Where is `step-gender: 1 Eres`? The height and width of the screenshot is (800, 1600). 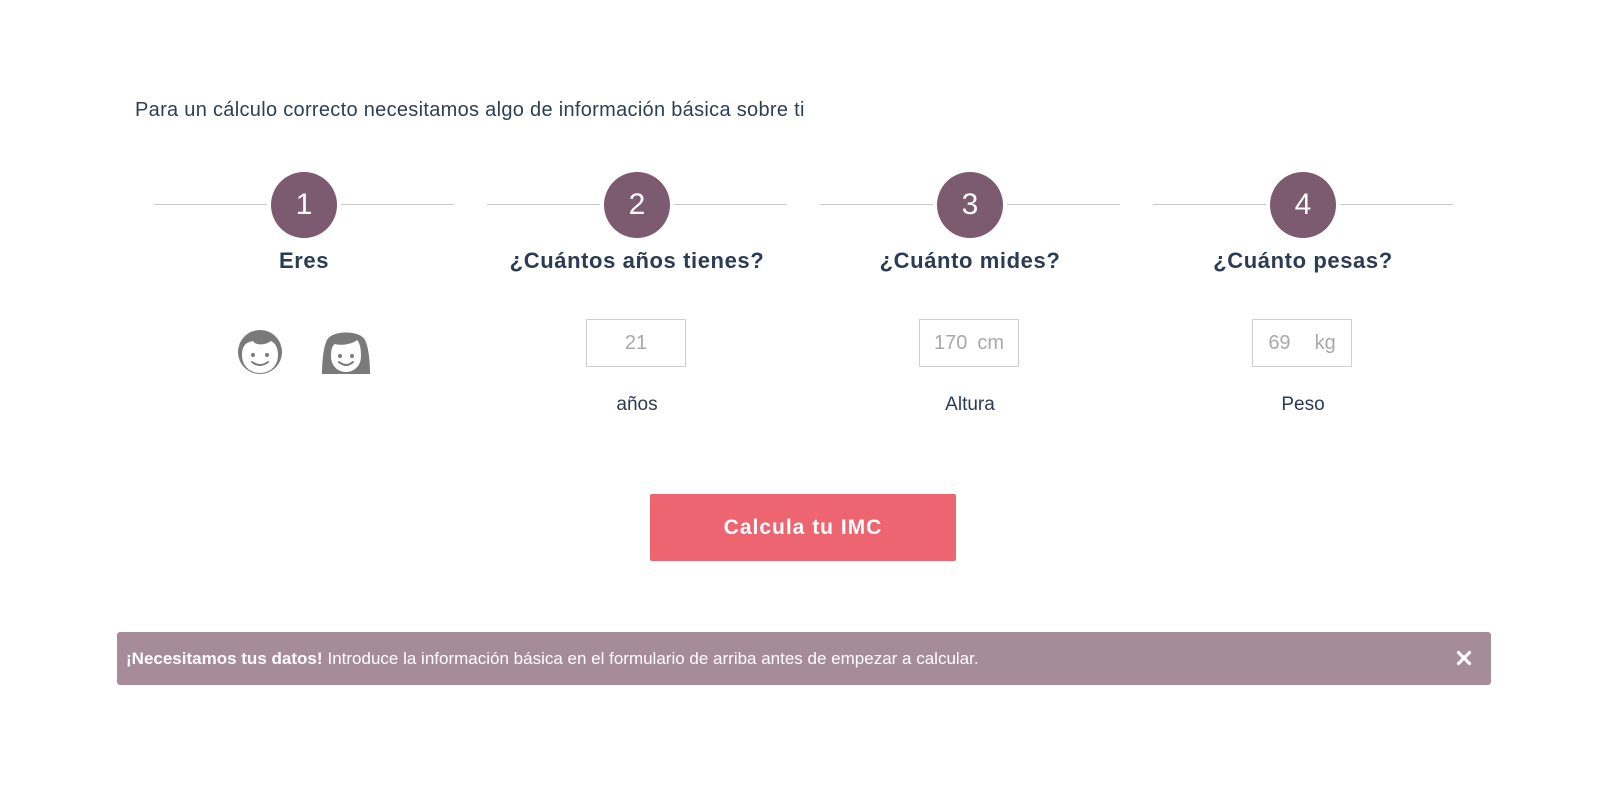 step-gender: 1 Eres is located at coordinates (304, 302).